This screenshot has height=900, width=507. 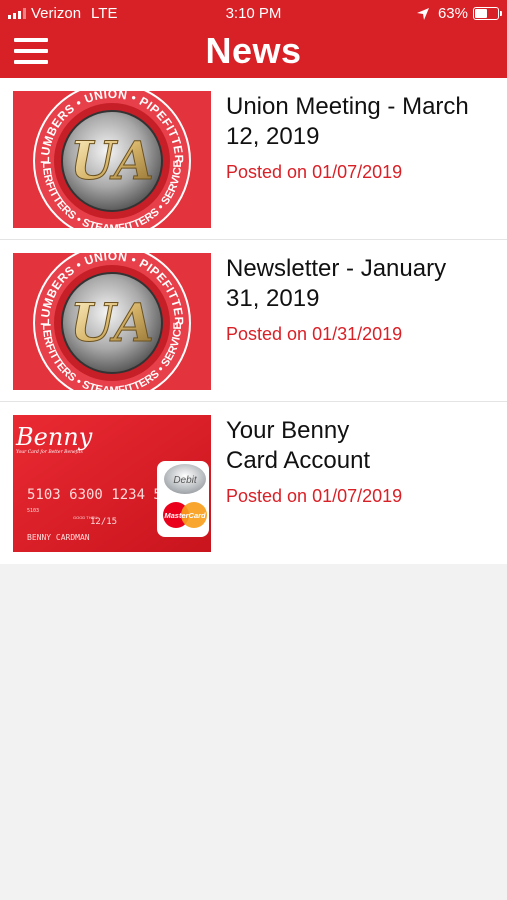 I want to click on news-item-title: Your Benny Card Account, so click(x=298, y=445).